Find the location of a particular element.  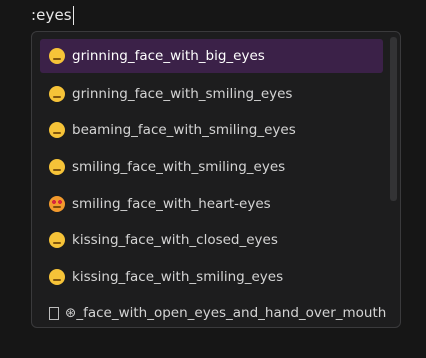

emoji-suggestion-item: kissing_face_with_closed_eyes is located at coordinates (211, 240).